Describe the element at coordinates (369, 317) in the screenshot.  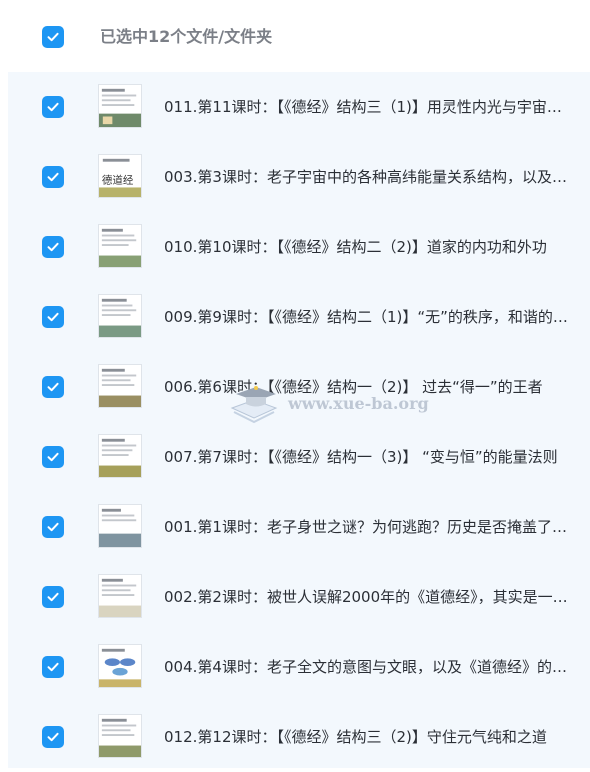
I see `file-name: 009.第9课时：【《德经》结构二（1)】“无”的秩序，和谐的秩序` at that location.